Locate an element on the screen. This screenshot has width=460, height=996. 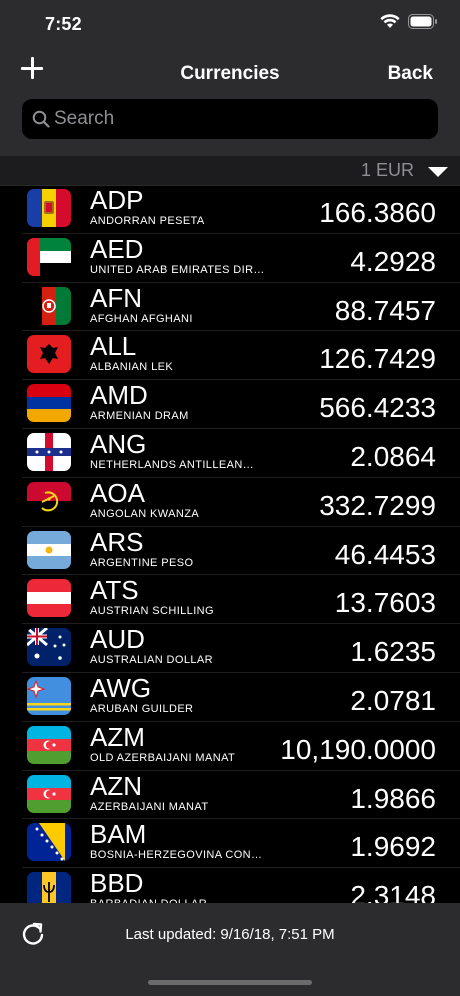
currency-code: AED is located at coordinates (117, 248).